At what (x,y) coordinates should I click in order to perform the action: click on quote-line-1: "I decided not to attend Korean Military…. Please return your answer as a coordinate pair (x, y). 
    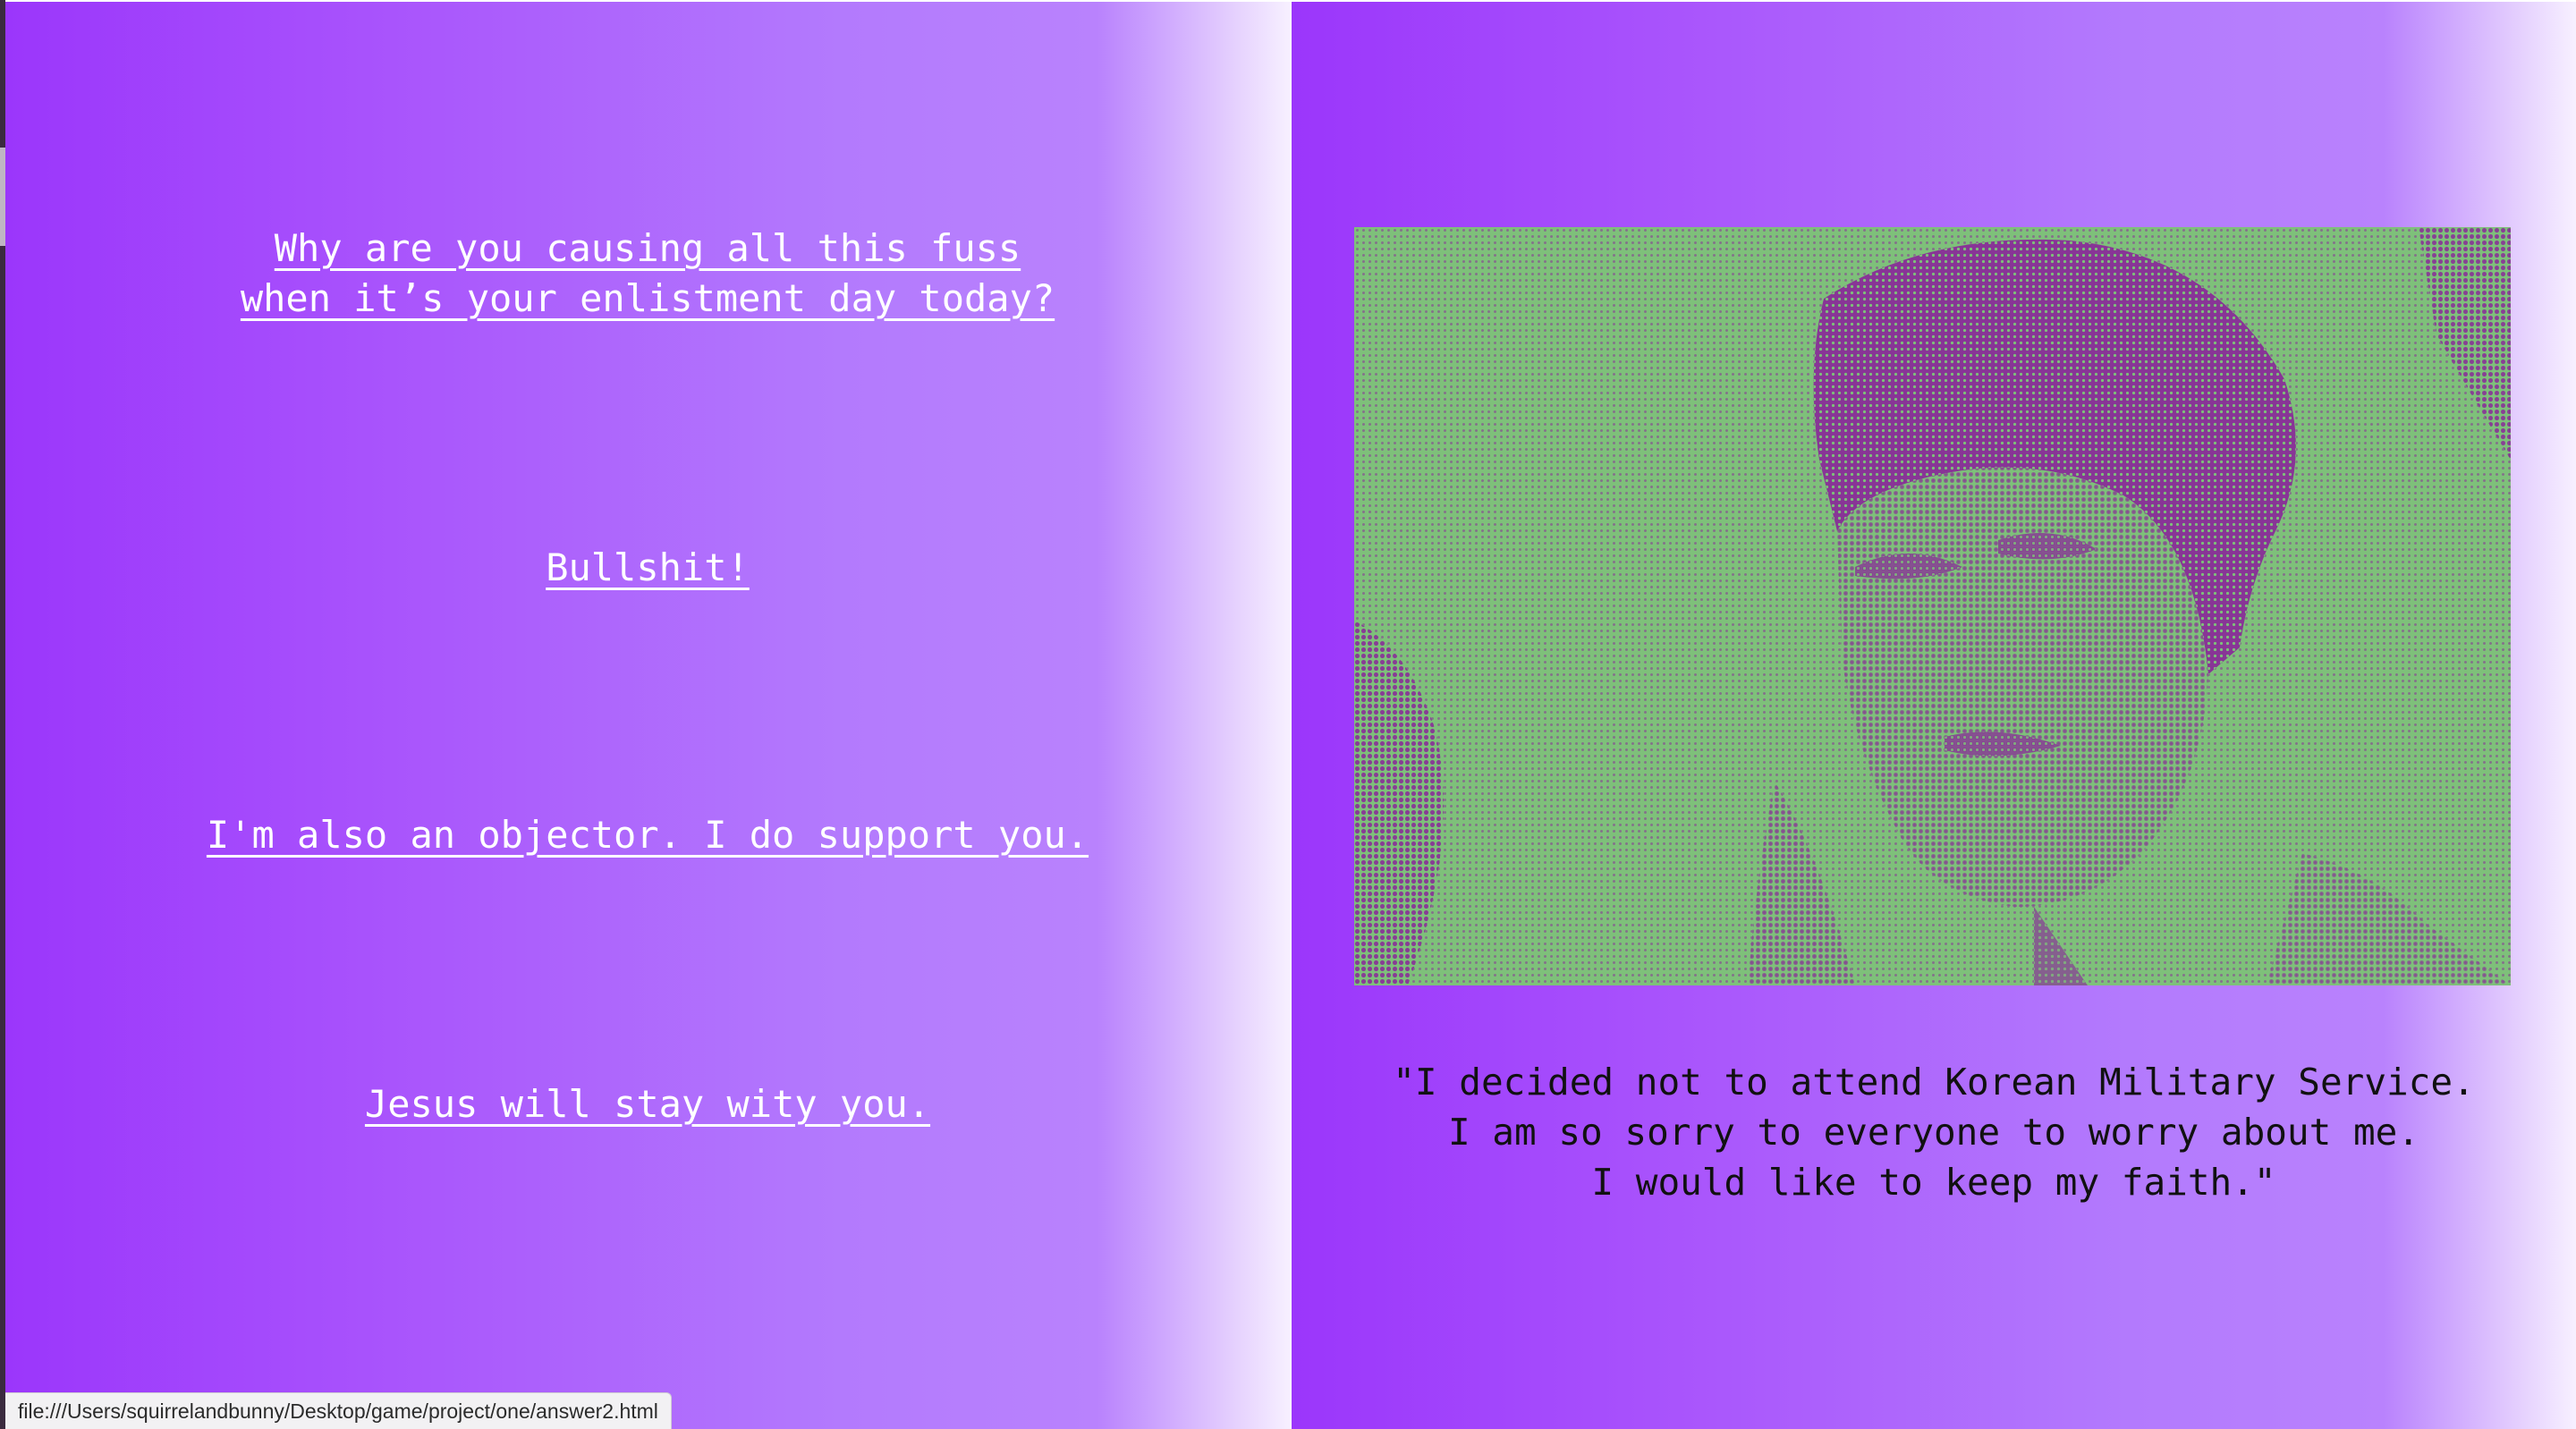
    Looking at the image, I should click on (1934, 1082).